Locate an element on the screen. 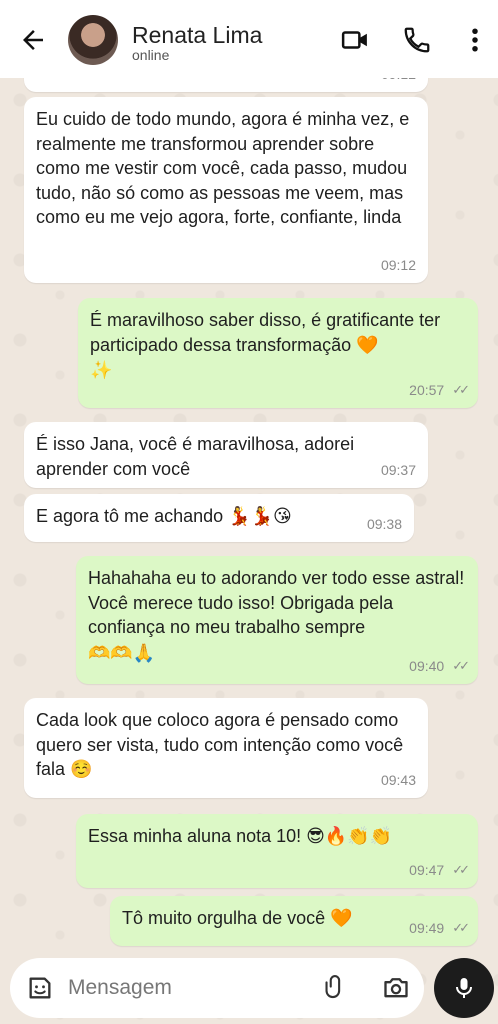 This screenshot has width=498, height=1024. message-meta: 09:49 ✓✓ is located at coordinates (439, 928).